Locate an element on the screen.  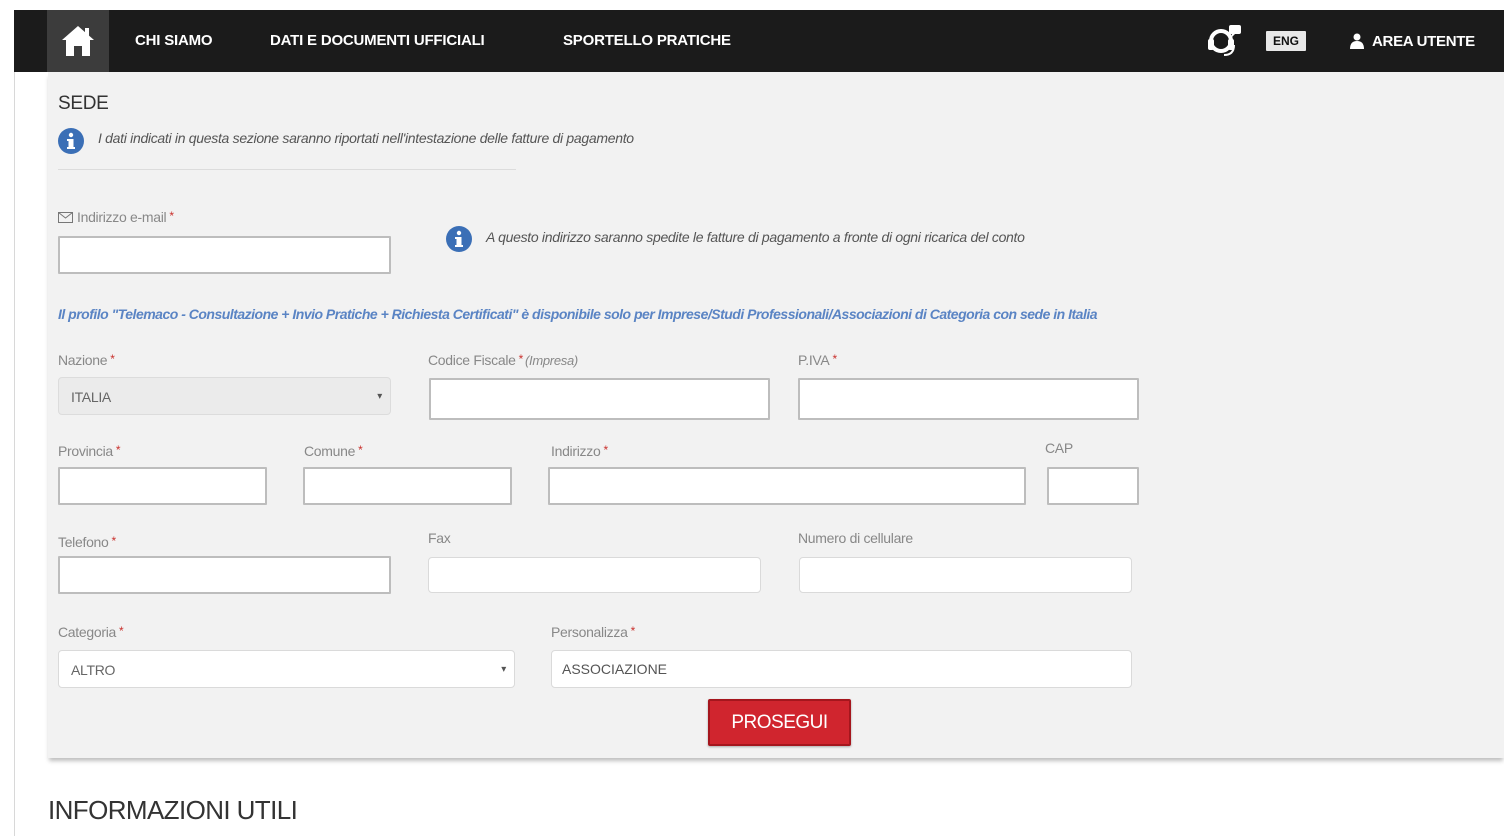
telefono-label: Telefono * is located at coordinates (87, 542).